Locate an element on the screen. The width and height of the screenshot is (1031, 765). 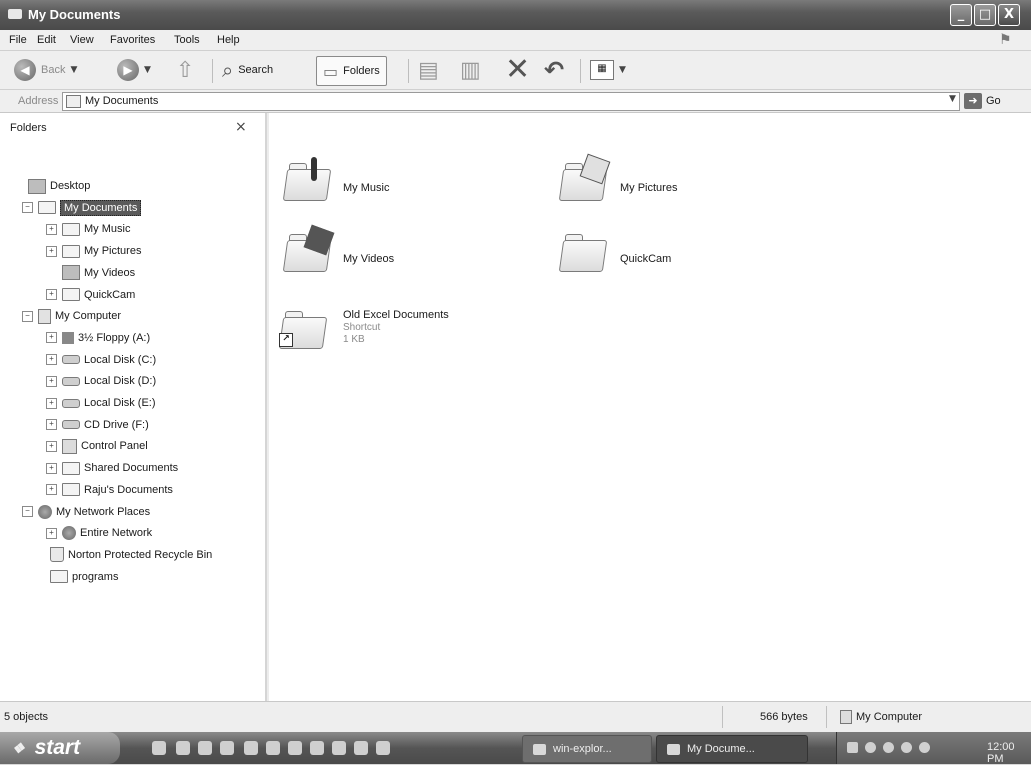
go-button: ➜ Go is located at coordinates (982, 101).